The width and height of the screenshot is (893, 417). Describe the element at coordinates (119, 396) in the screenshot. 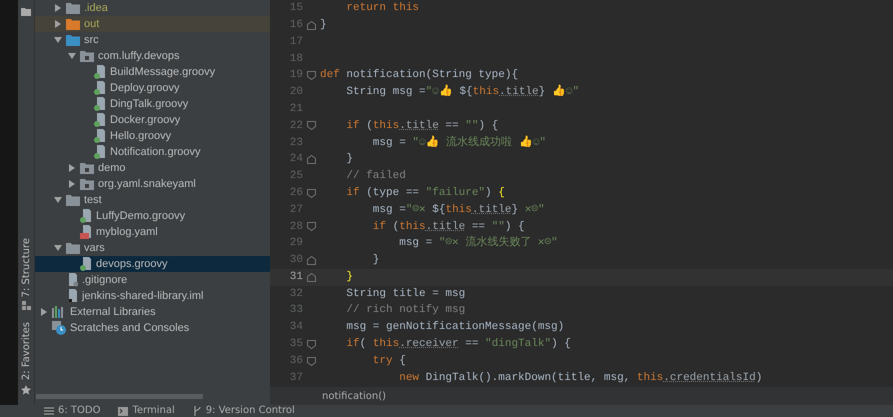

I see `scrollbar` at that location.